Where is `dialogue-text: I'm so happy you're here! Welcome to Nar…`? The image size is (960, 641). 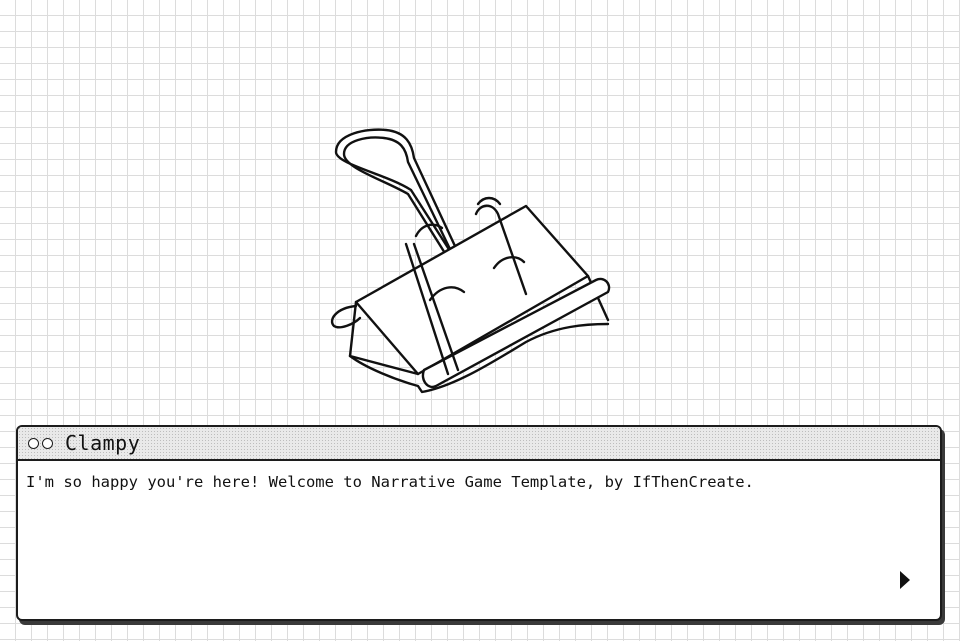 dialogue-text: I'm so happy you're here! Welcome to Nar… is located at coordinates (390, 482).